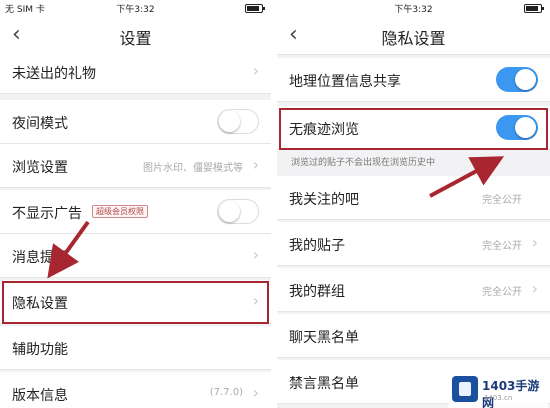 The height and width of the screenshot is (408, 550). Describe the element at coordinates (317, 292) in the screenshot. I see `row-label: 我的群组` at that location.